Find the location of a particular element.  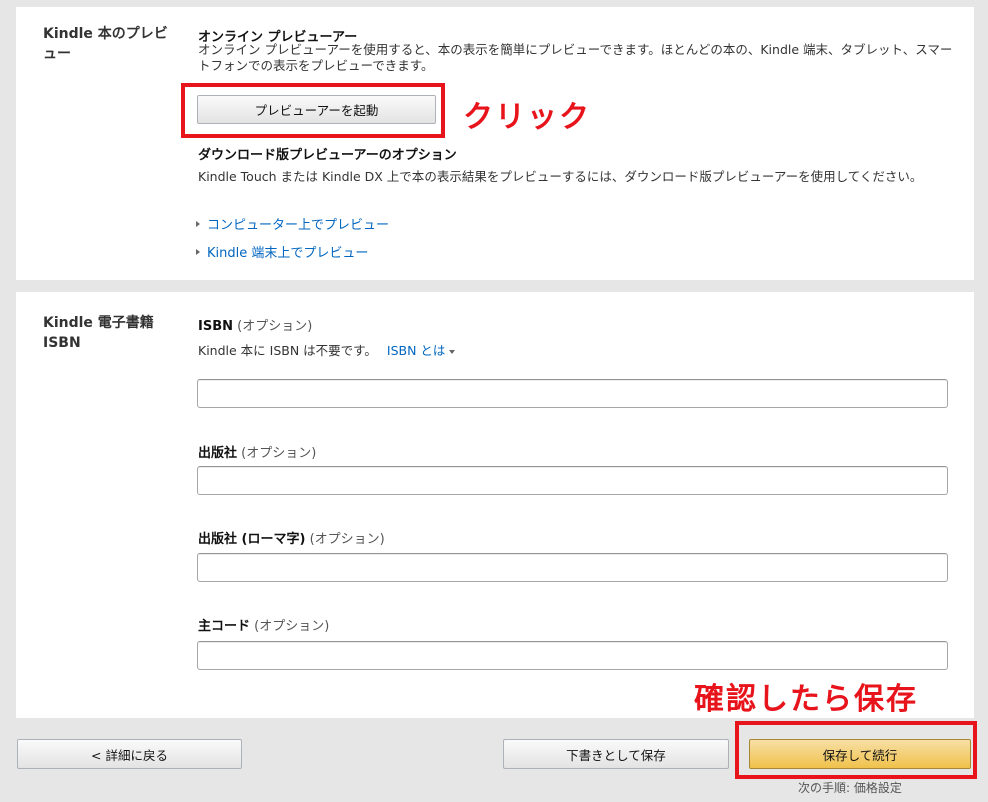

download-previewer-heading: ダウンロード版プレビューアーのオプション is located at coordinates (327, 155).